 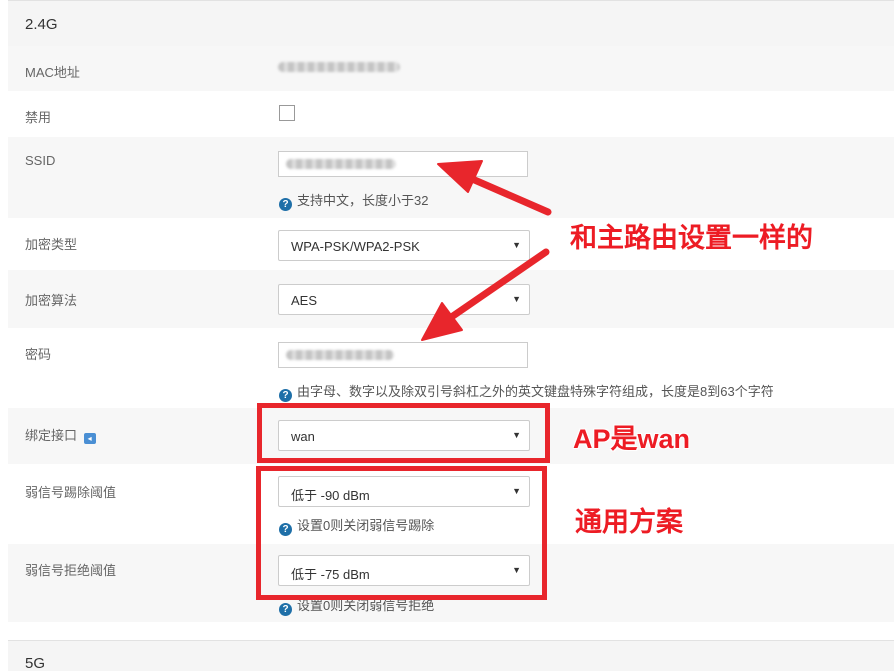 What do you see at coordinates (629, 522) in the screenshot?
I see `annotation-general: 通用方案` at bounding box center [629, 522].